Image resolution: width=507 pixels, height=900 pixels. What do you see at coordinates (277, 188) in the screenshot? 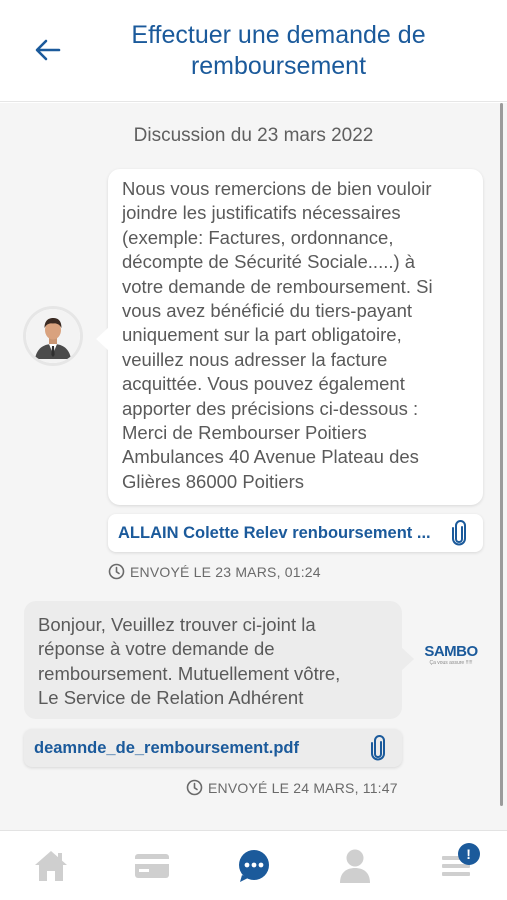
I see `message-line: Nous vous remercions de bien vouloir` at bounding box center [277, 188].